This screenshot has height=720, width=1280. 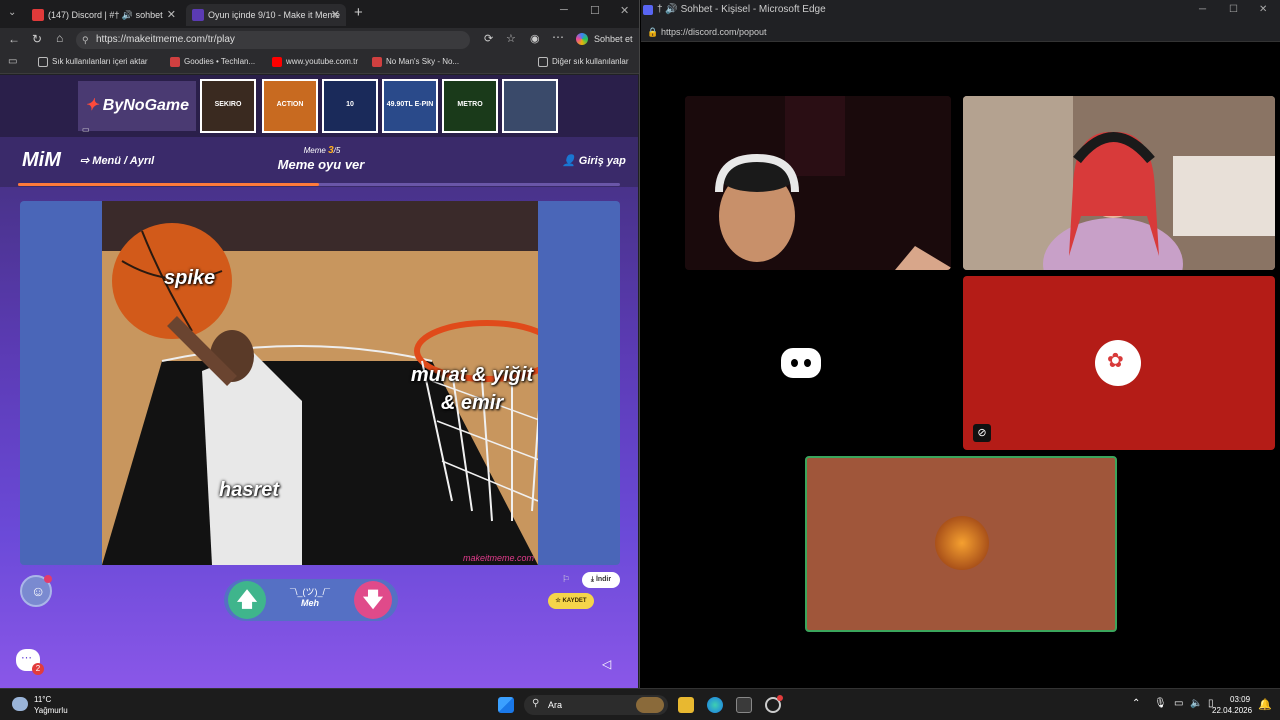 I want to click on download-button: ⤓ İndir, so click(x=601, y=580).